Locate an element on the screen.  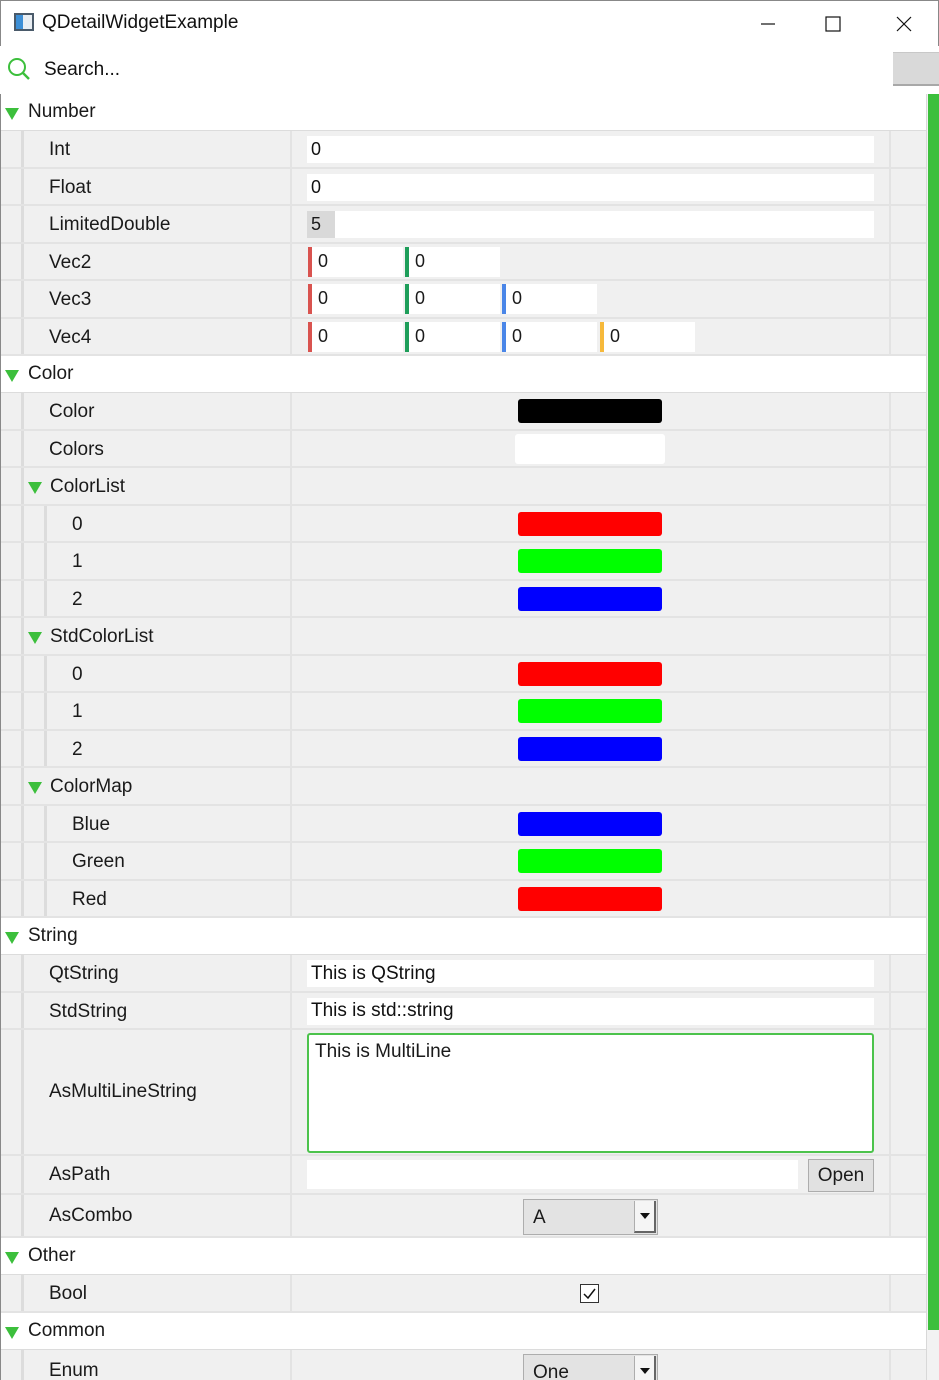
vertical-scrollbar is located at coordinates (932, 737).